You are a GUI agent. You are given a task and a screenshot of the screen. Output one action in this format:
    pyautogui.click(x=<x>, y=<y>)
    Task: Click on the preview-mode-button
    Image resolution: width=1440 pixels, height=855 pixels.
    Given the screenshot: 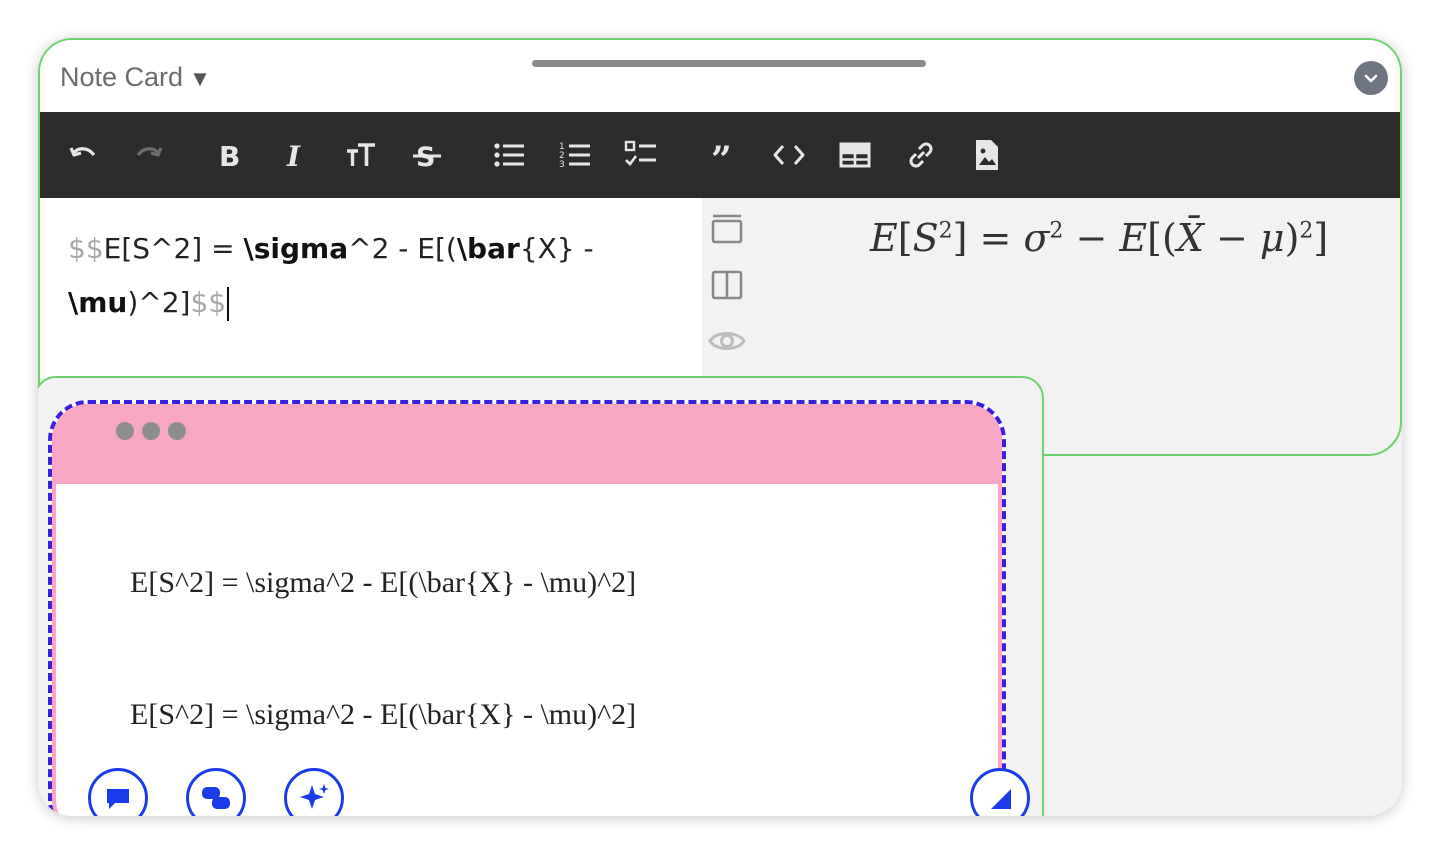 What is the action you would take?
    pyautogui.click(x=727, y=341)
    